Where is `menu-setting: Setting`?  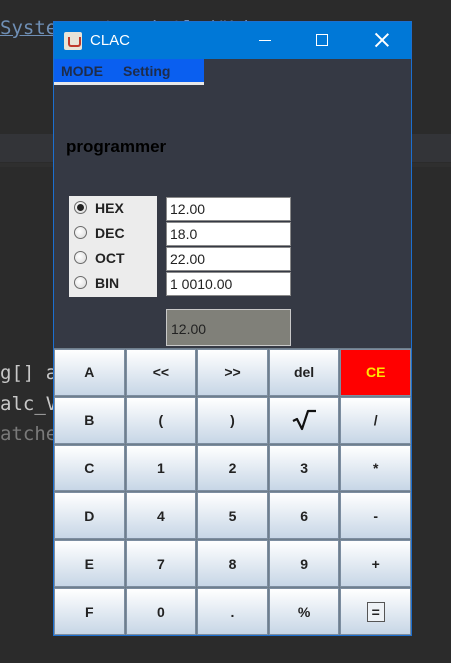 menu-setting: Setting is located at coordinates (146, 71).